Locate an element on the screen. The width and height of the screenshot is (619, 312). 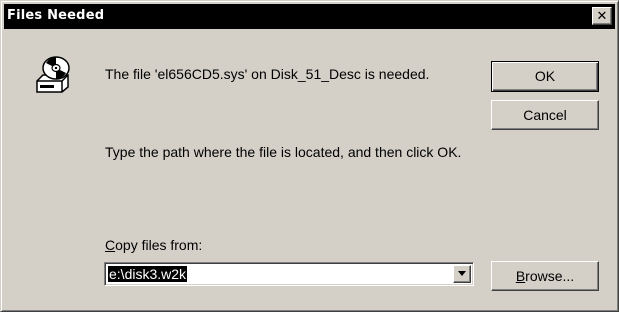
disk-drive-icon is located at coordinates (54, 75).